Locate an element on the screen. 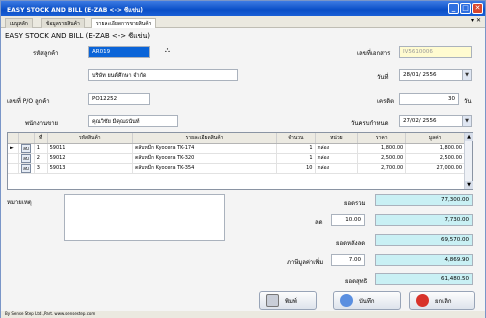 Image resolution: width=486 pixels, height=318 pixels. close-button: ✕ is located at coordinates (477, 8).